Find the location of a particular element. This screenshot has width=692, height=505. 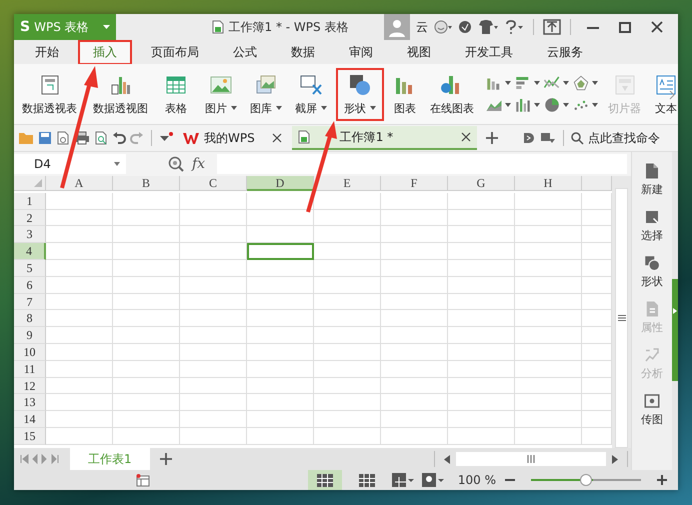

column-header: E is located at coordinates (347, 183).